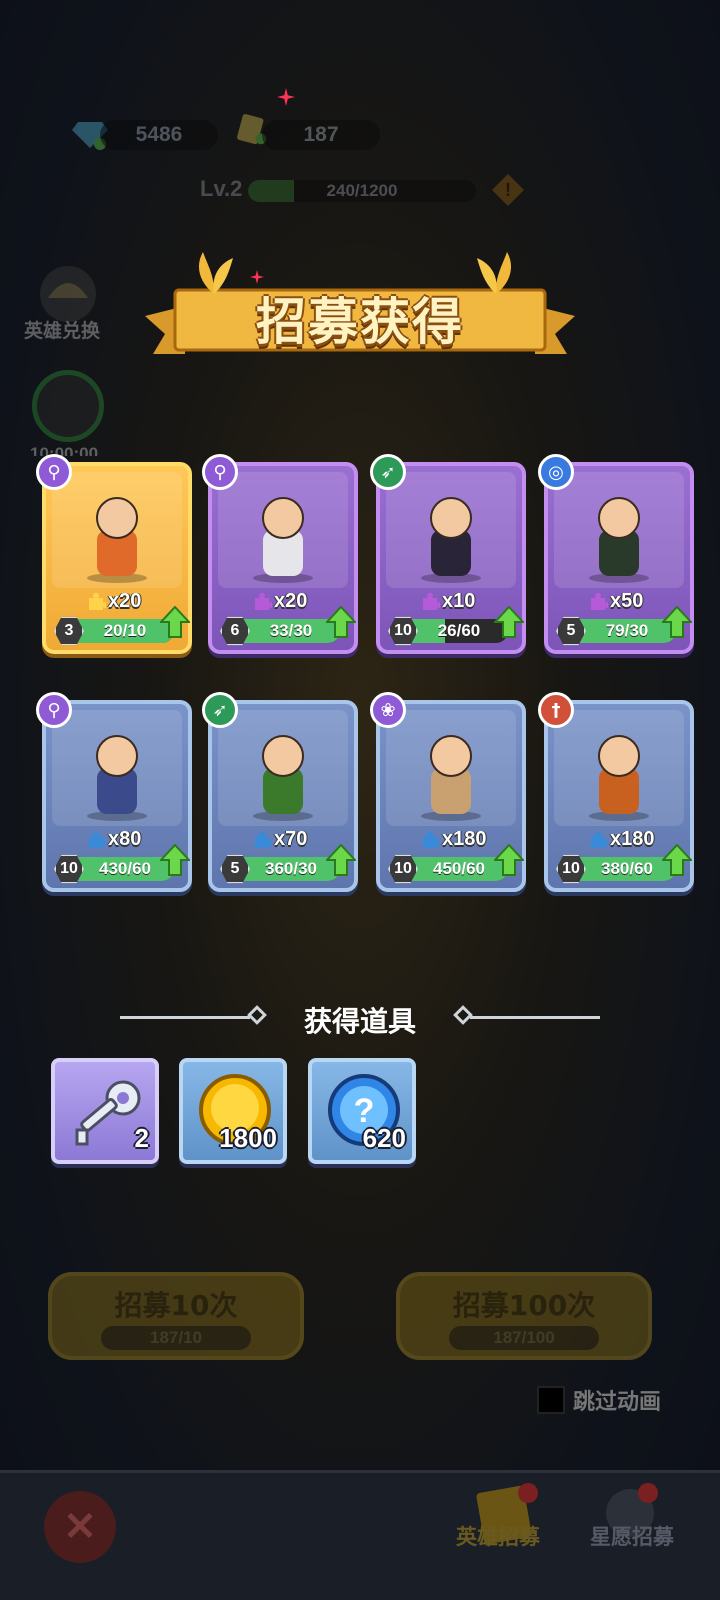  I want to click on nav-hero-recruit: 英雄招募, so click(498, 1536).